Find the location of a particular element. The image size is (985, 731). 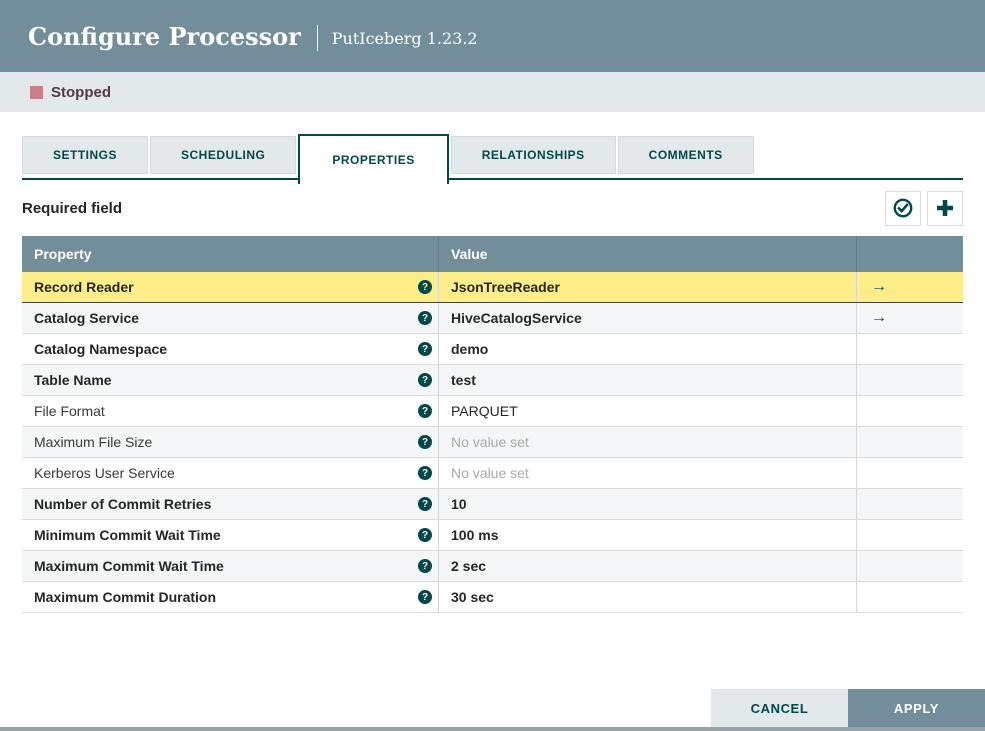

table-row: Kerberos User Service? No value set is located at coordinates (492, 473).